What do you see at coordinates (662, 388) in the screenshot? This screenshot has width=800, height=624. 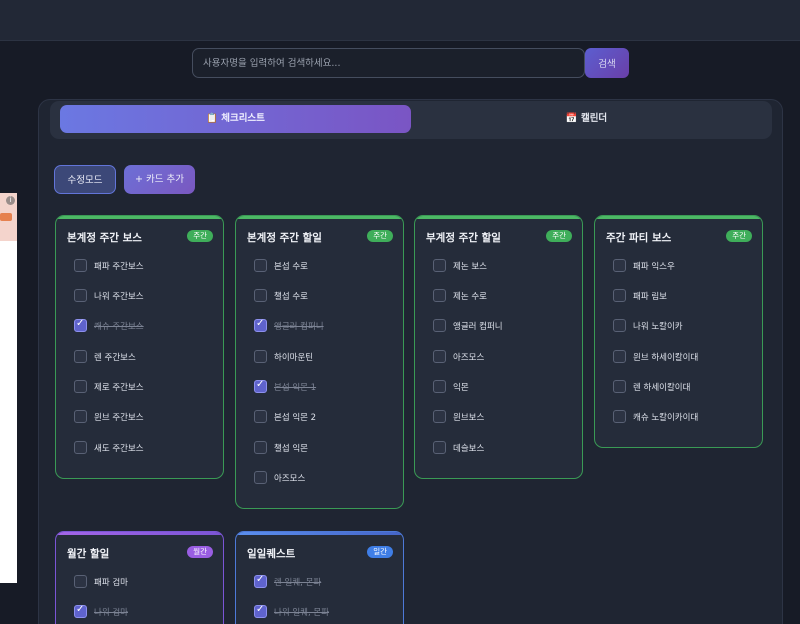 I see `item-label: 렌 하세이칼이대` at bounding box center [662, 388].